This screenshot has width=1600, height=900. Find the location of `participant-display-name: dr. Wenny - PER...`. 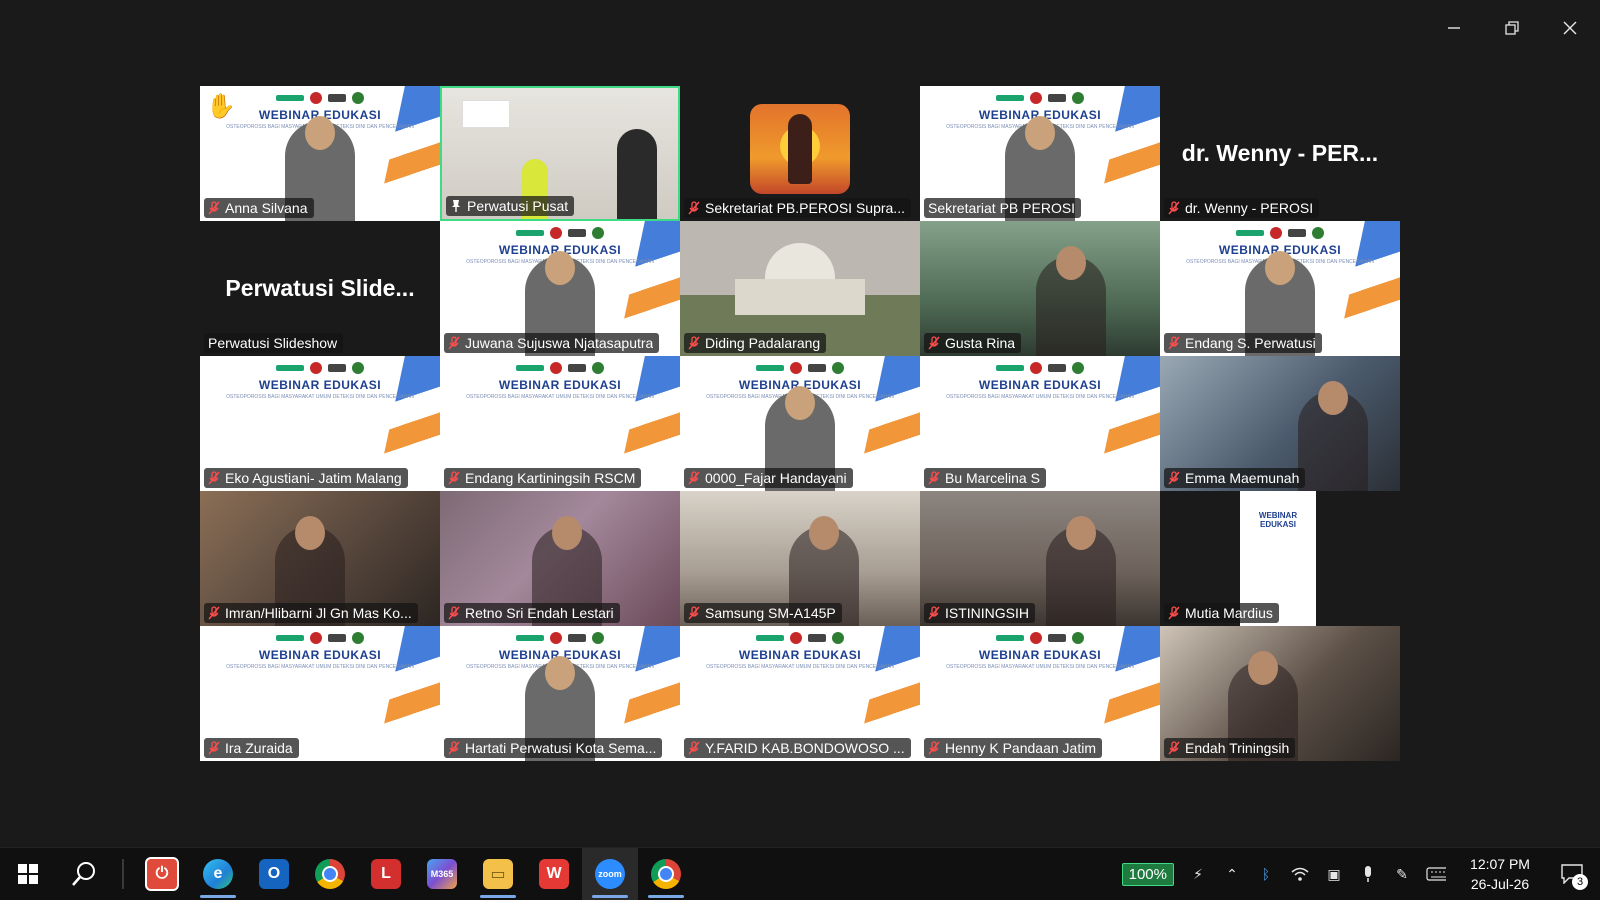

participant-display-name: dr. Wenny - PER... is located at coordinates (1280, 153).